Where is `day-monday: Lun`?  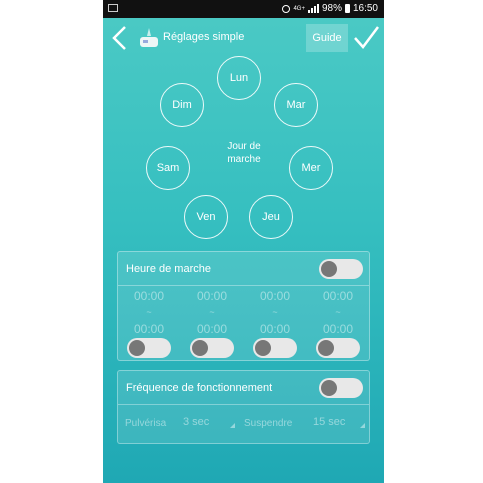 day-monday: Lun is located at coordinates (239, 78).